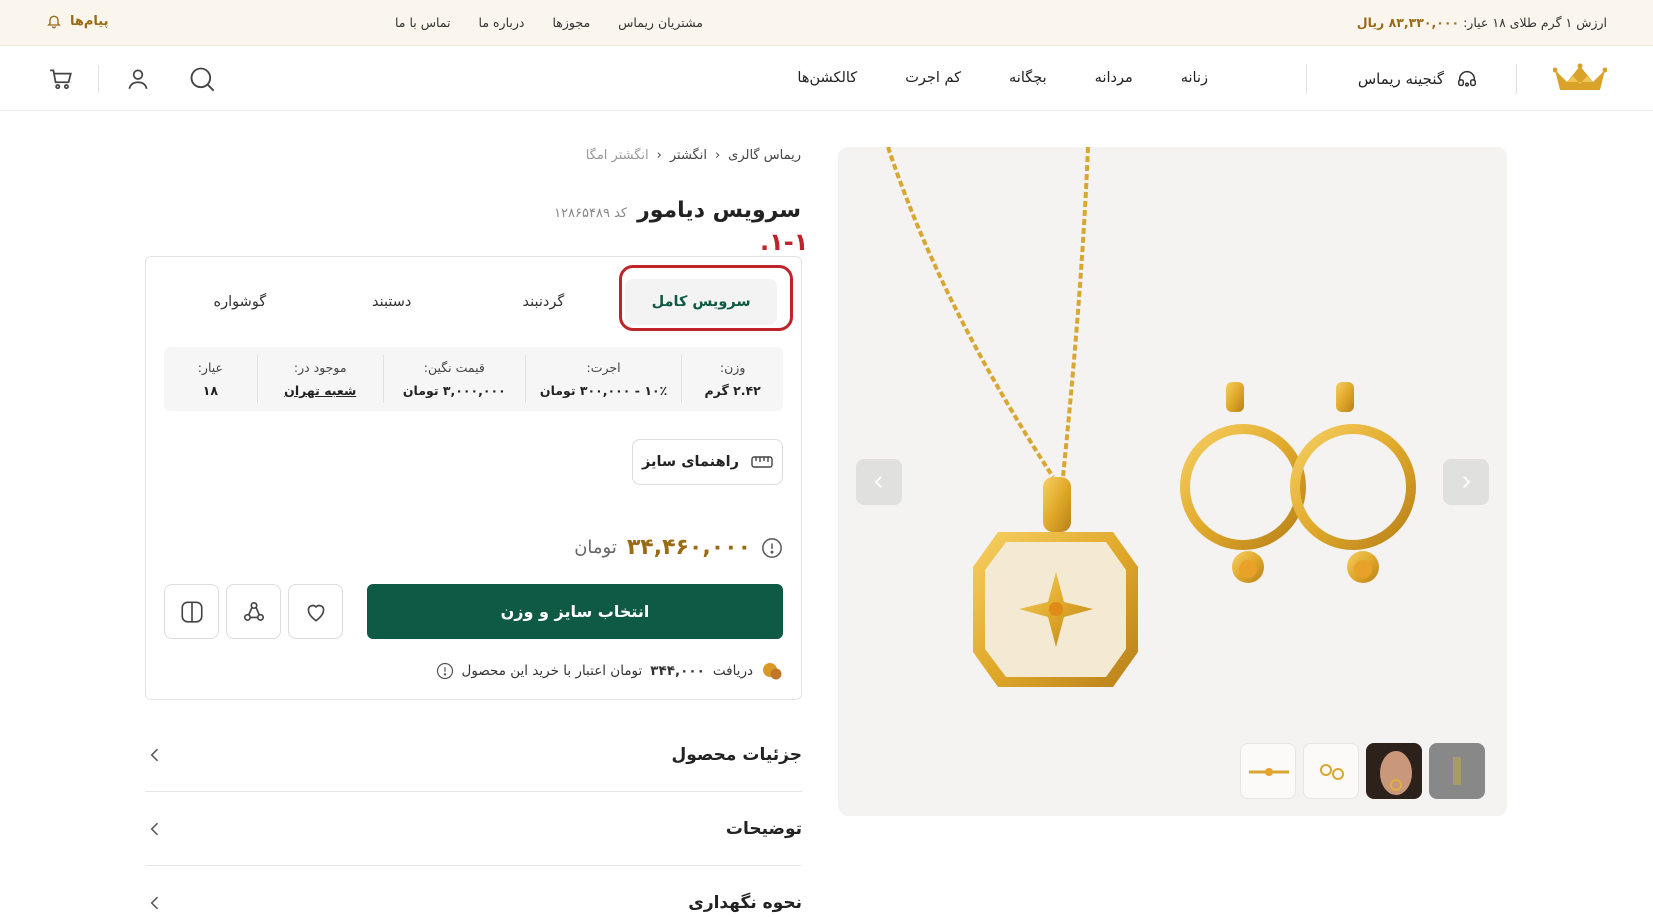 The height and width of the screenshot is (917, 1653). What do you see at coordinates (732, 379) in the screenshot?
I see `spec-weight: وزن: ۲.۴۲ گرم` at bounding box center [732, 379].